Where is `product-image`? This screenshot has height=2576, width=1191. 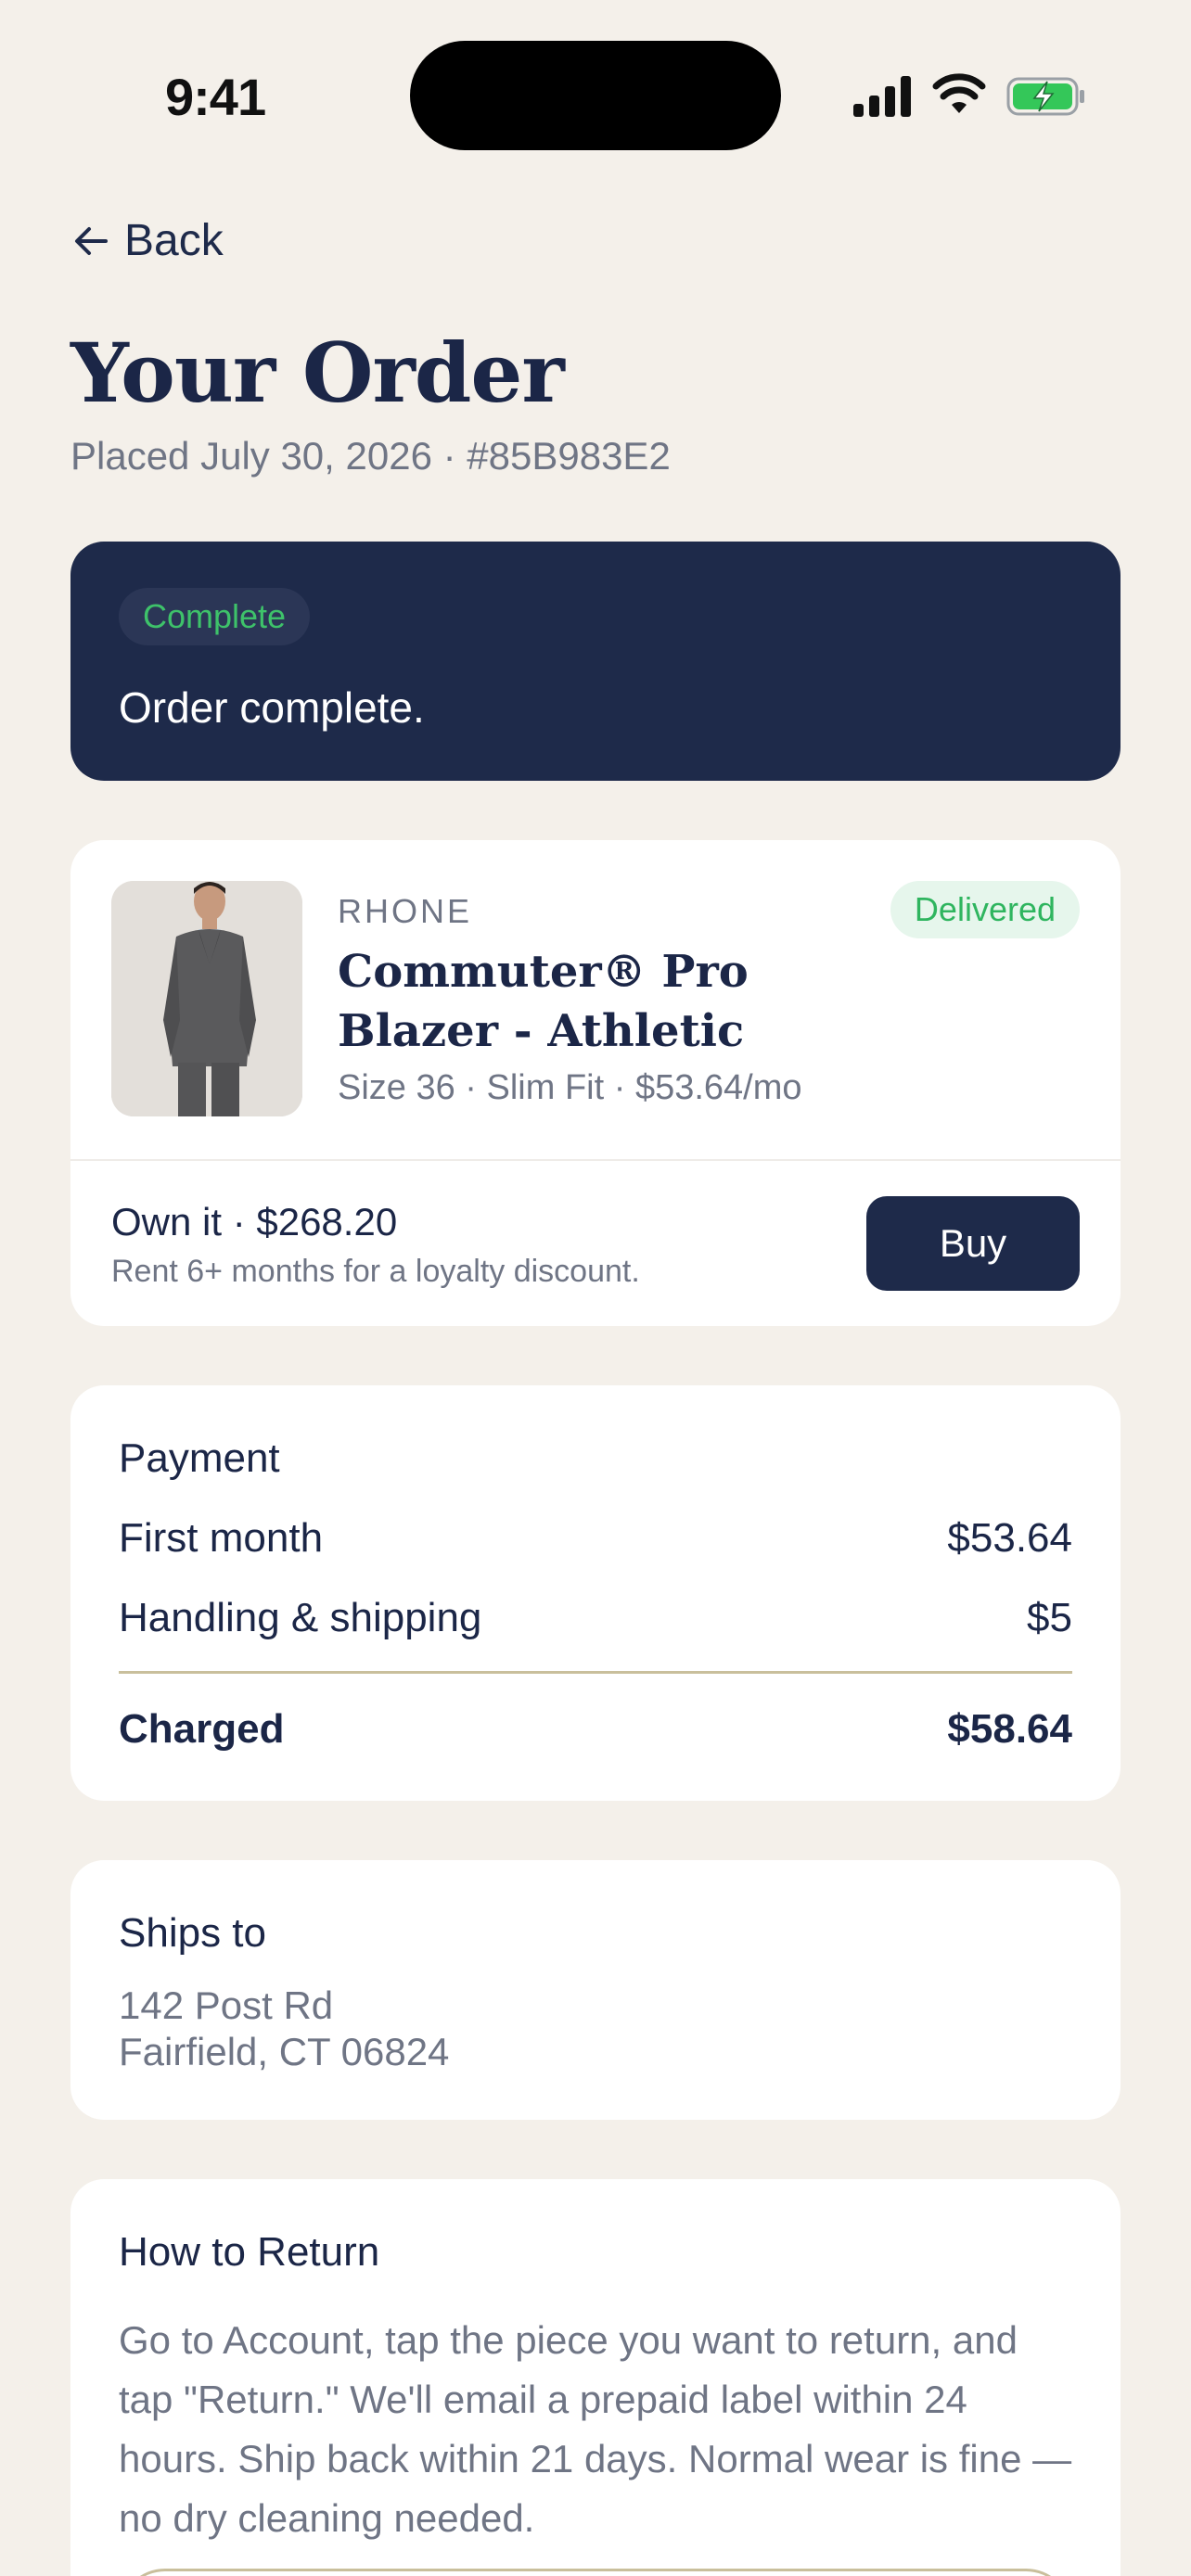 product-image is located at coordinates (206, 998).